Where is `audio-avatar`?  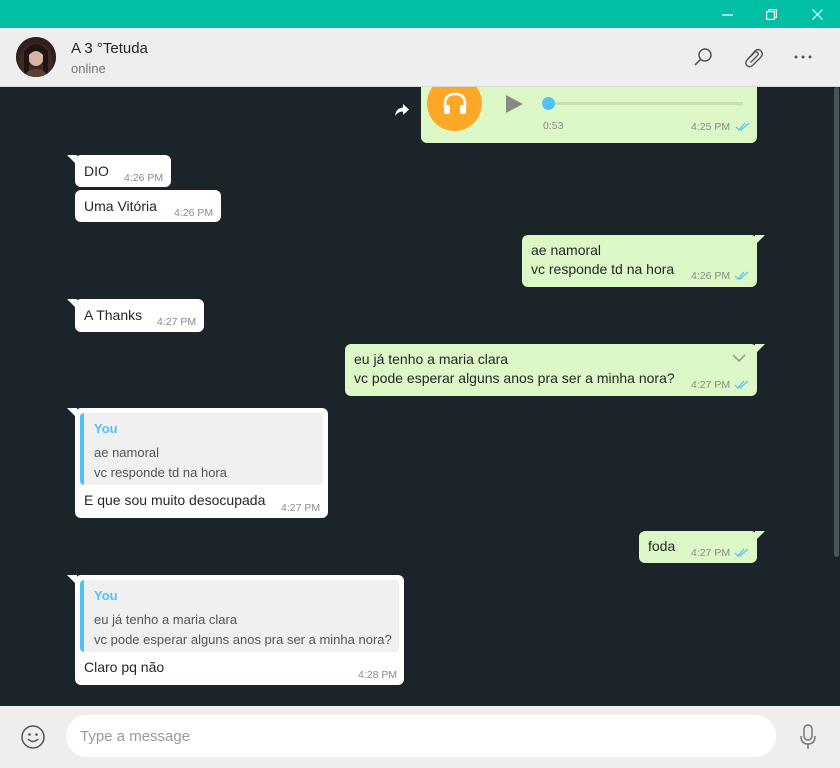
audio-avatar is located at coordinates (454, 109).